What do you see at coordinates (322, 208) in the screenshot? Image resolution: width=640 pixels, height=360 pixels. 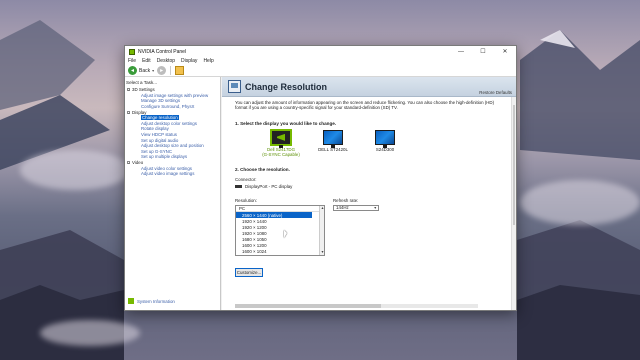 I see `scroll-up-icon: ▲` at bounding box center [322, 208].